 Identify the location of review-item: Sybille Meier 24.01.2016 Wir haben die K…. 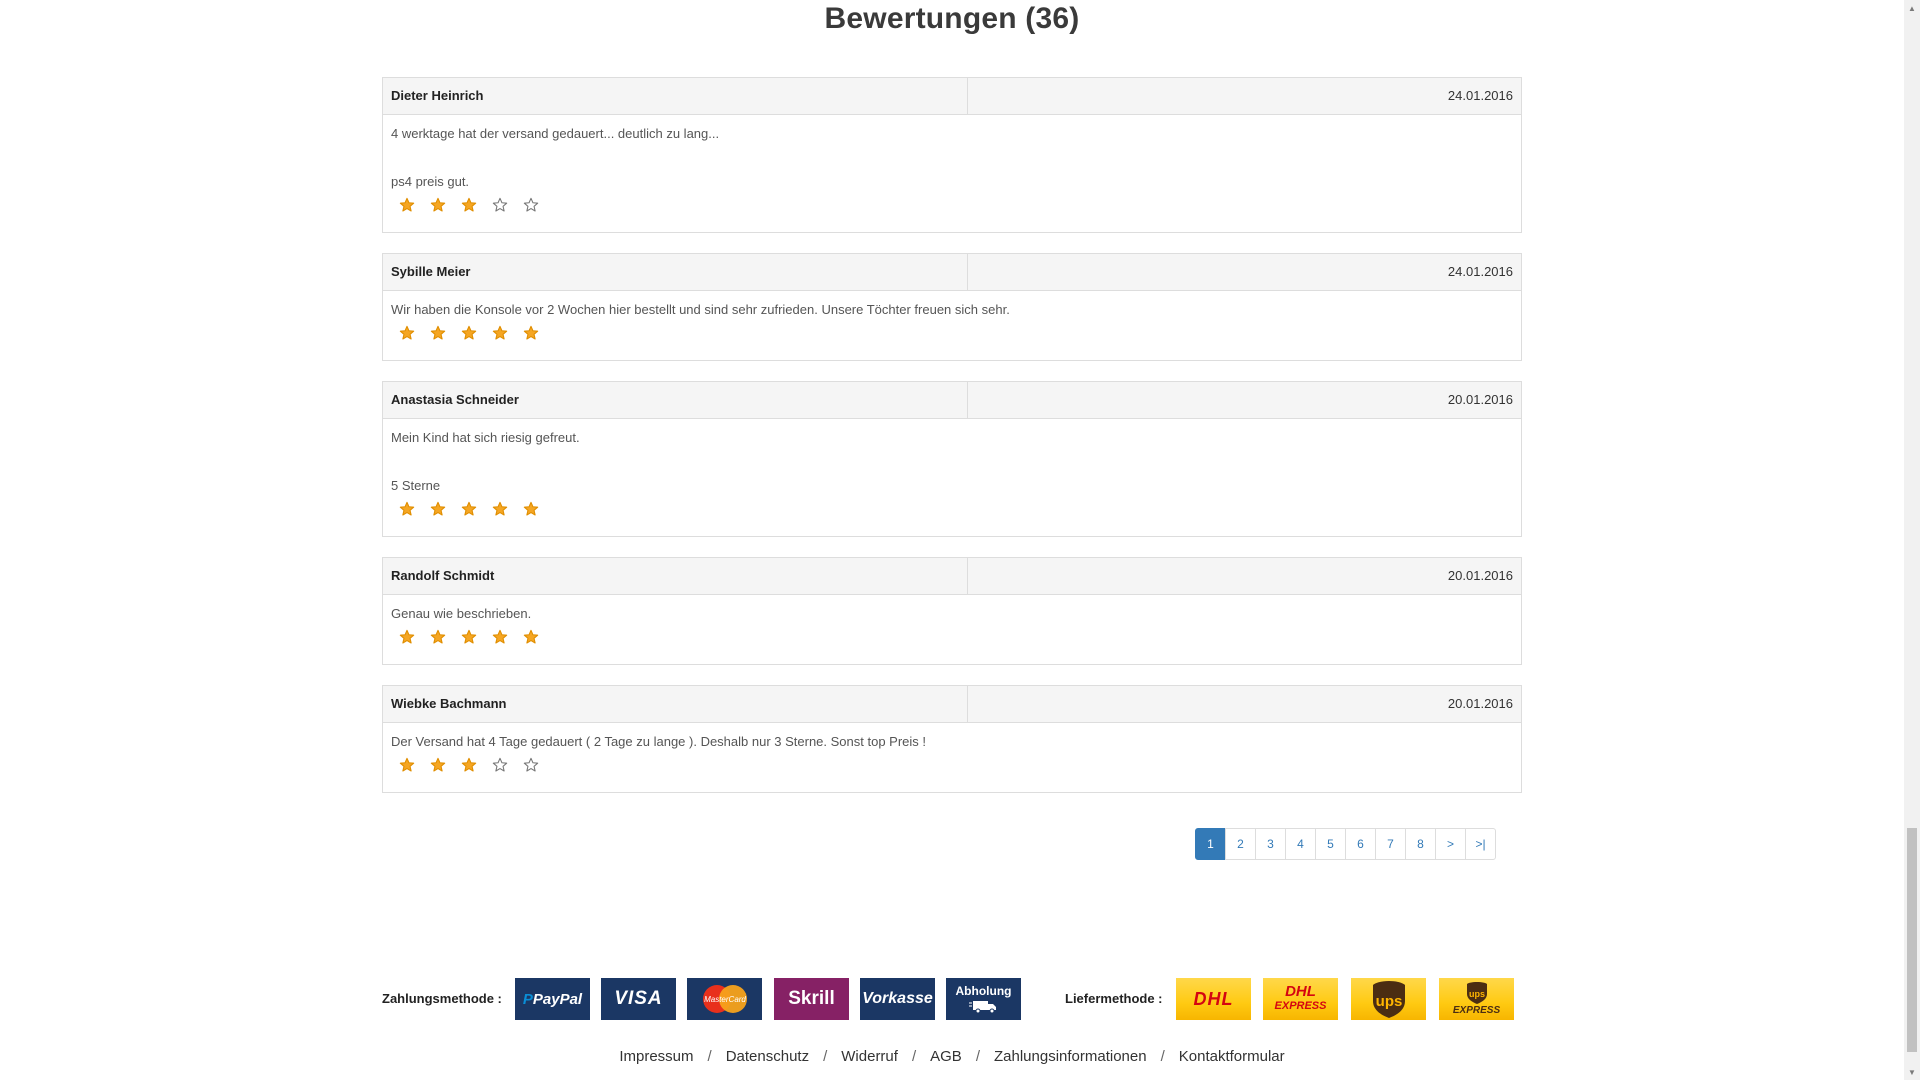
(952, 307).